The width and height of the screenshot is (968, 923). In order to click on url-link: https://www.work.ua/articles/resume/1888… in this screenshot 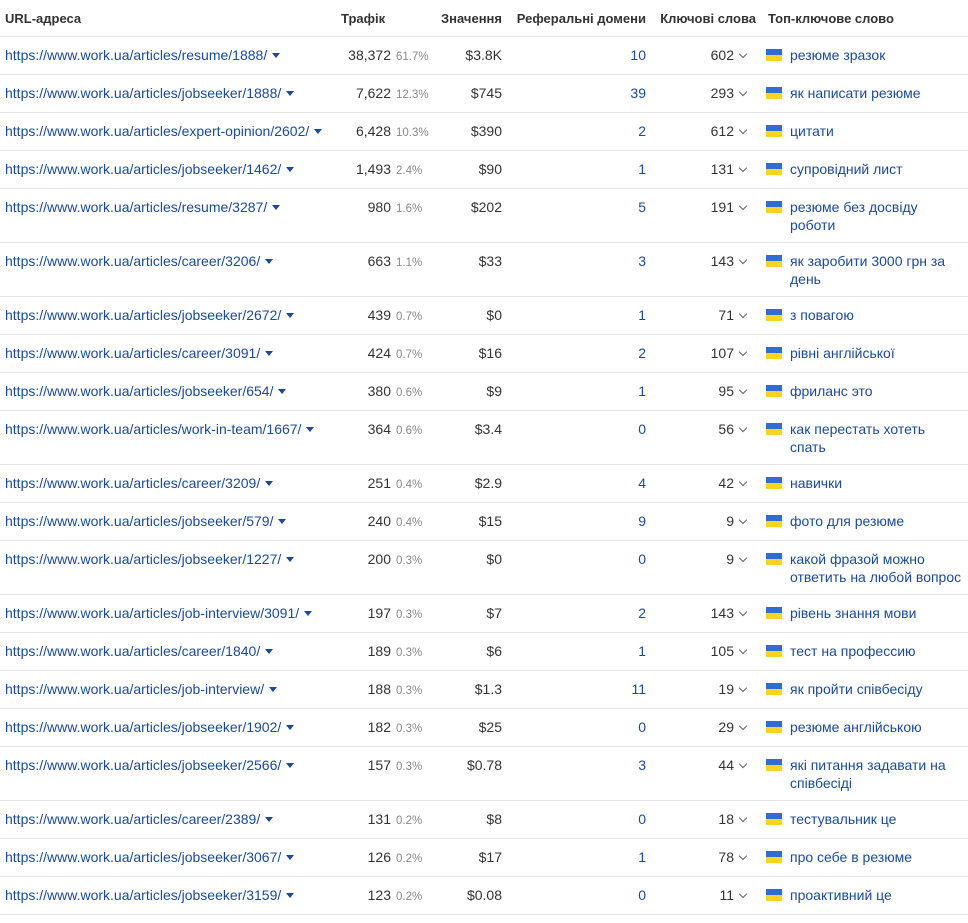, I will do `click(143, 55)`.